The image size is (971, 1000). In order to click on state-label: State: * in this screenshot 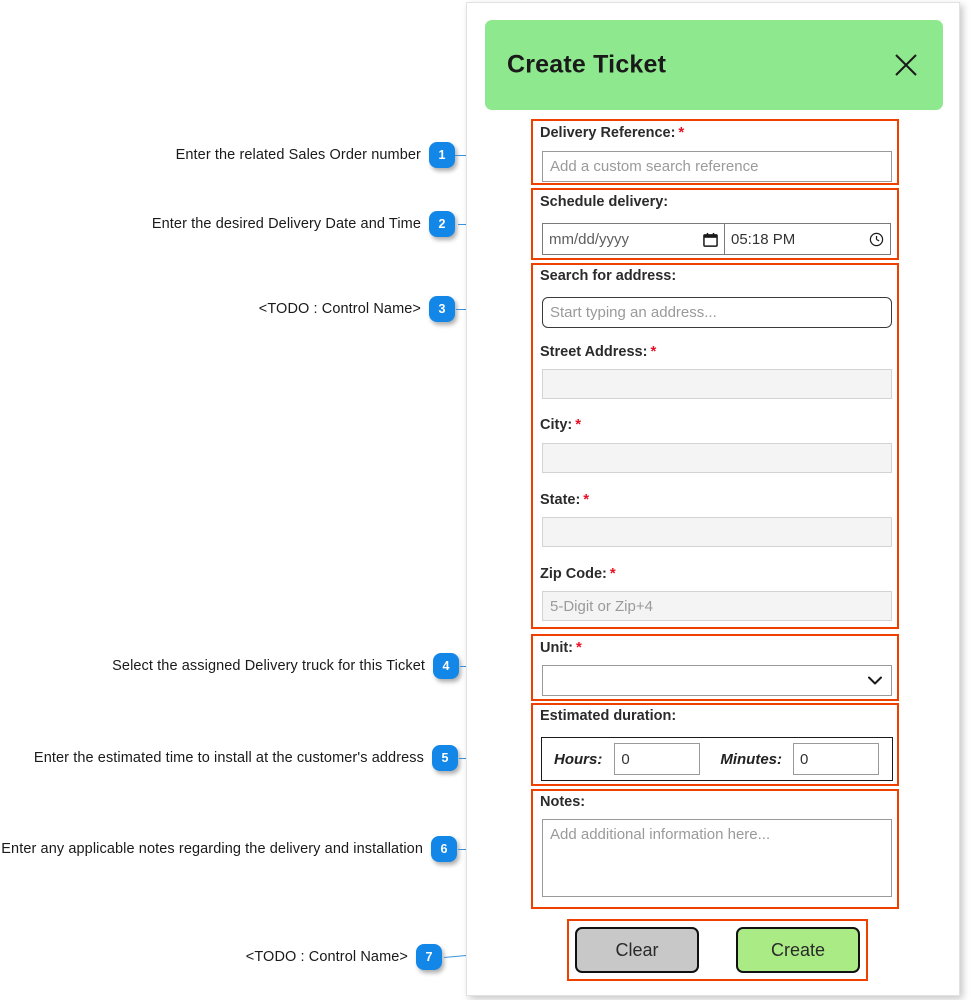, I will do `click(564, 499)`.